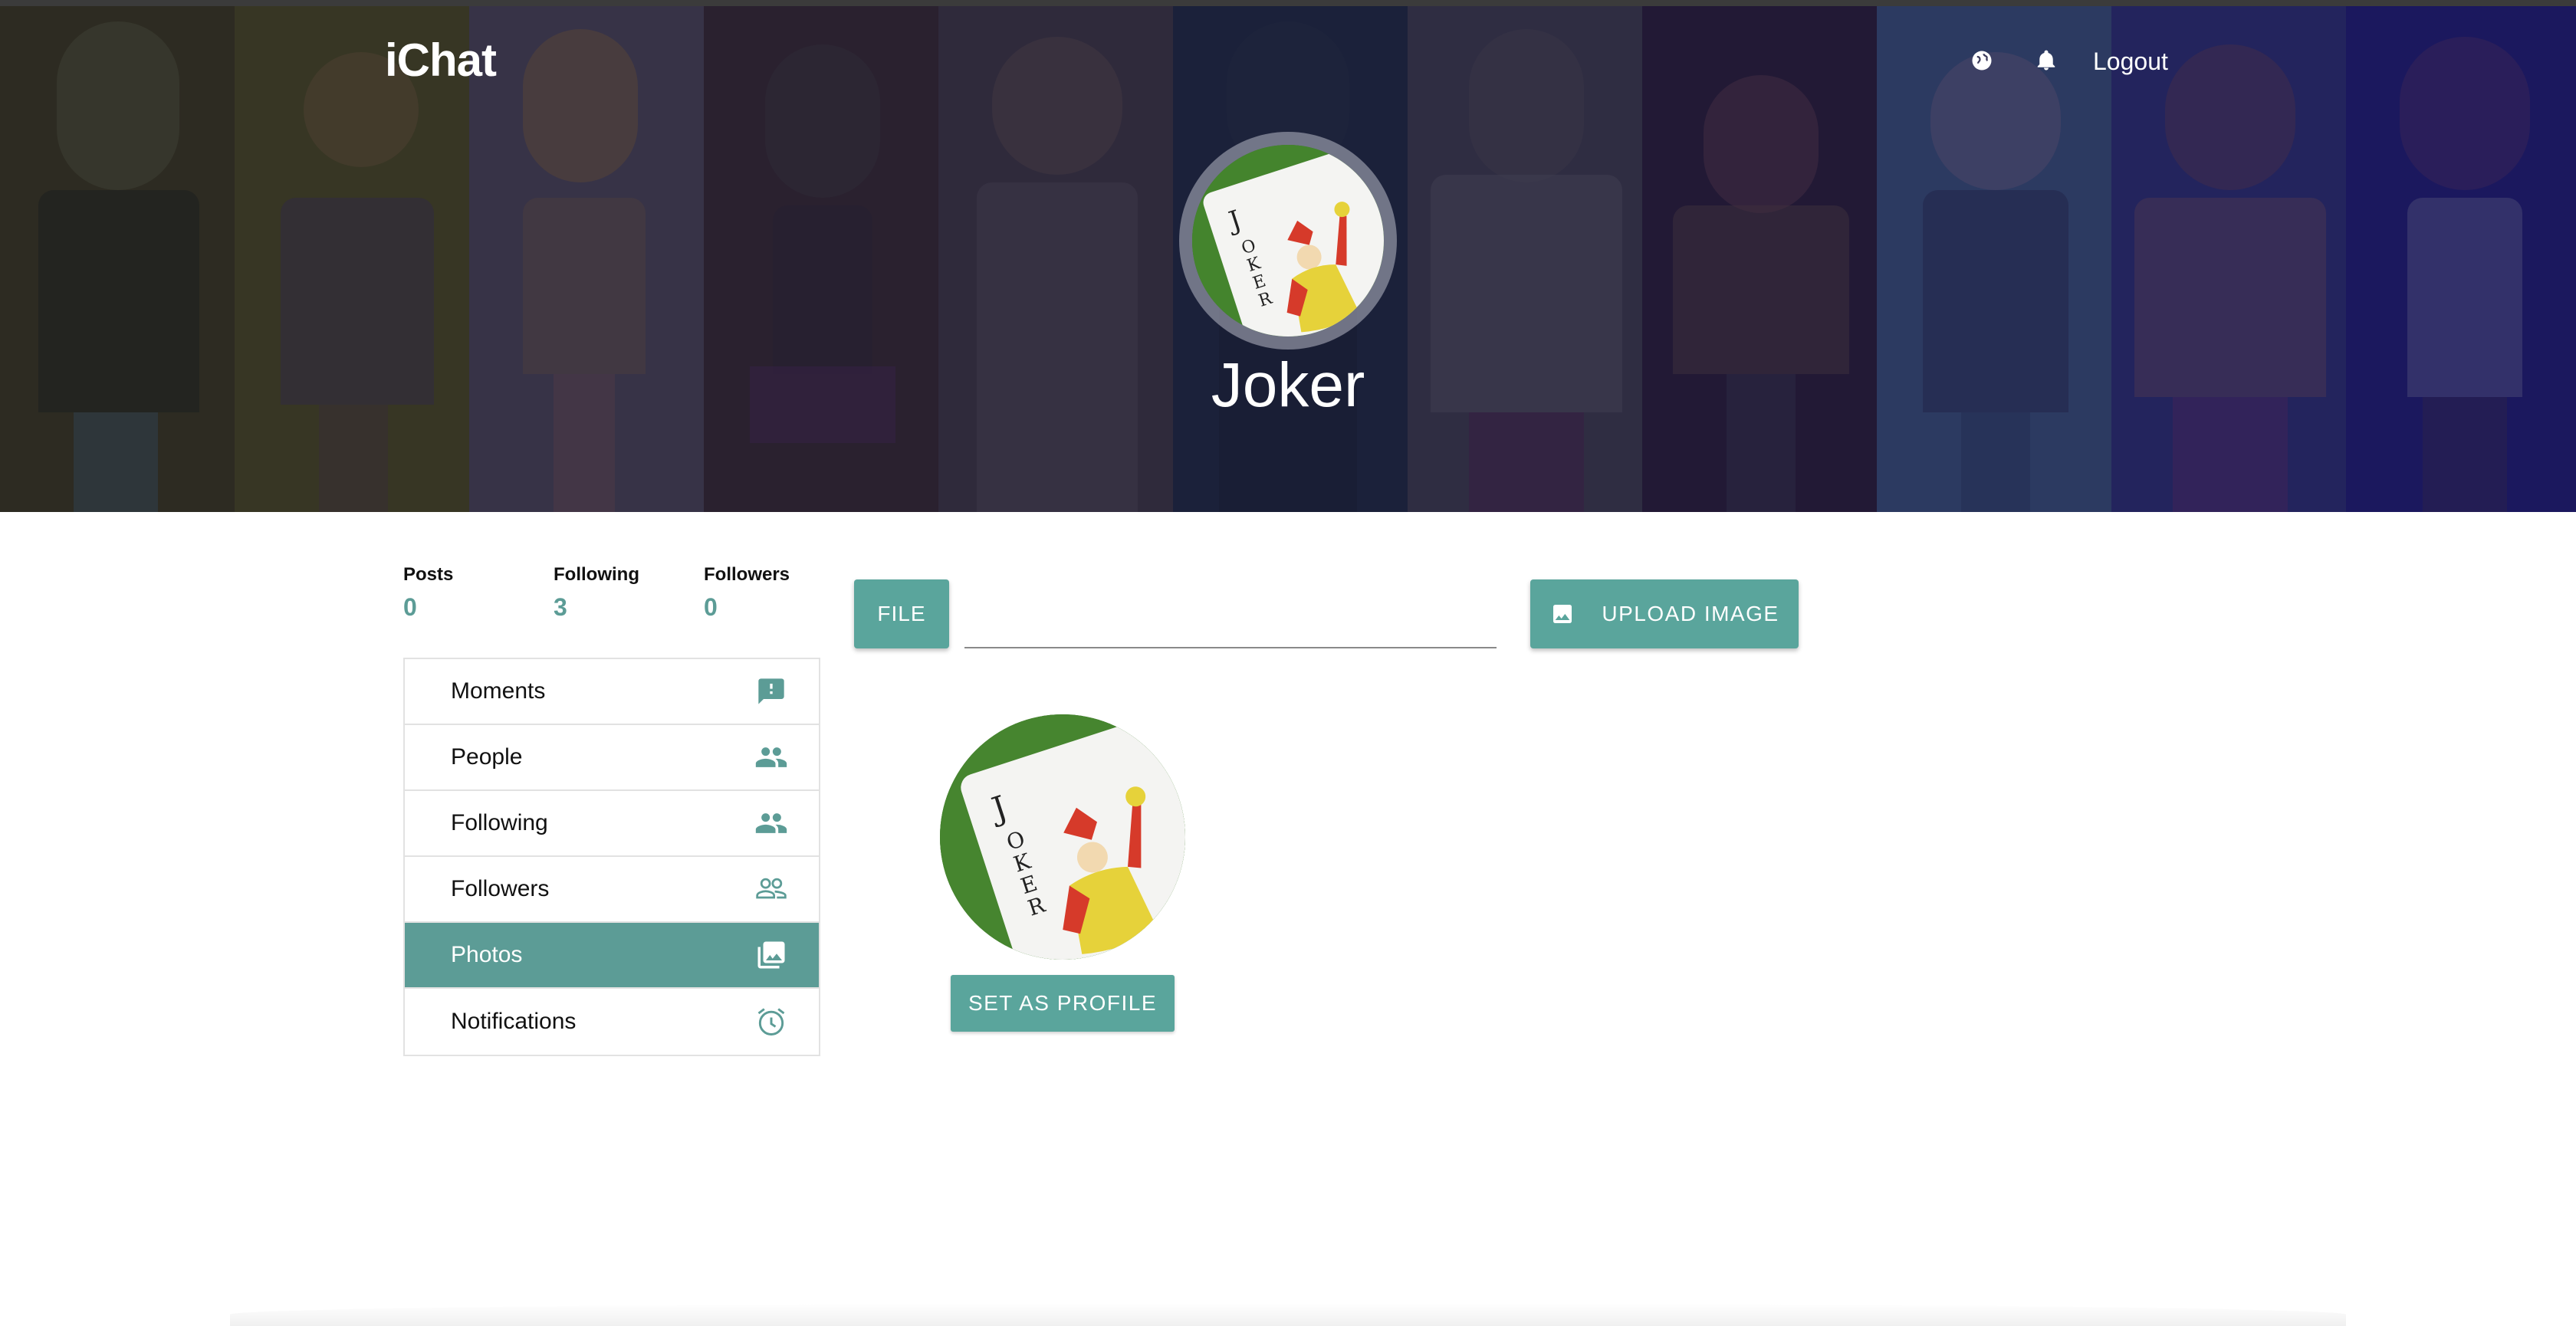  Describe the element at coordinates (612, 956) in the screenshot. I see `menu-item-photos: Photos` at that location.